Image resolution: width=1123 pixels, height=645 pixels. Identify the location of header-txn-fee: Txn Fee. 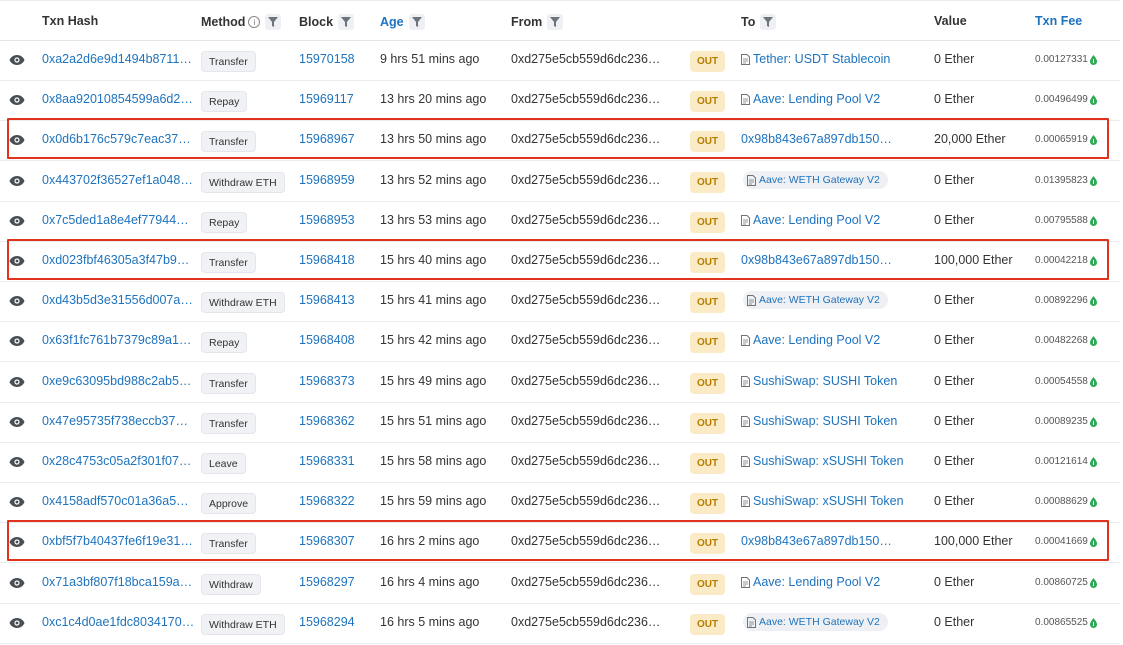
(1058, 21).